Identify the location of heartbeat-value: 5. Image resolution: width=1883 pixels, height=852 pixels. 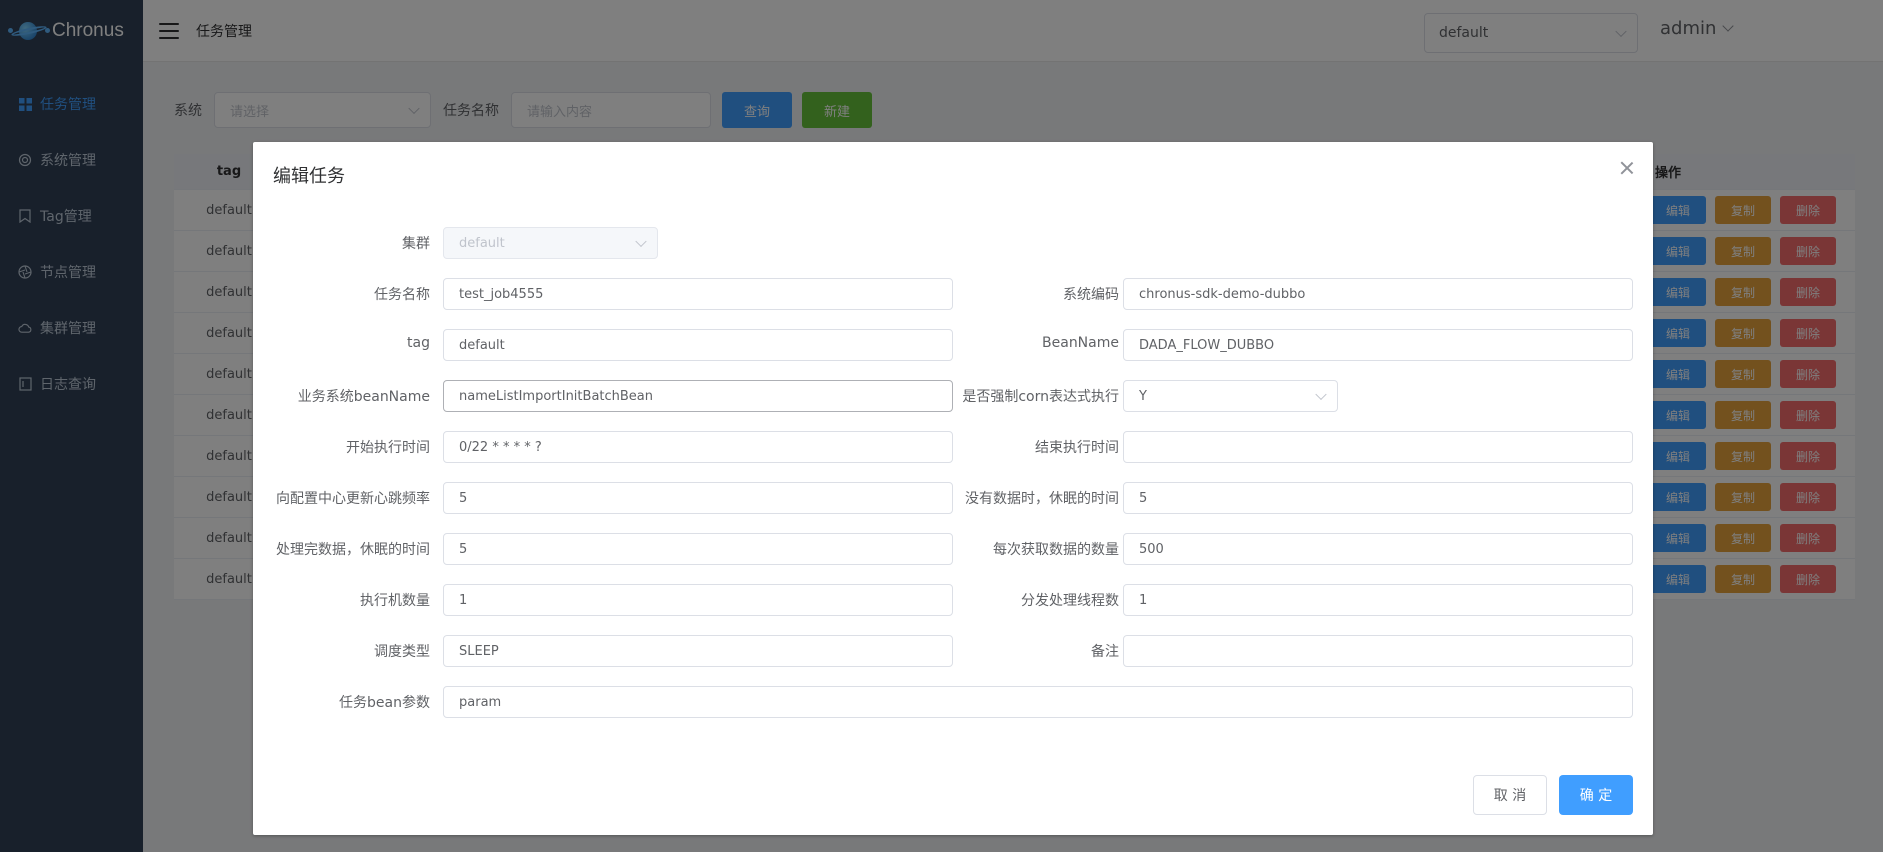
(463, 498).